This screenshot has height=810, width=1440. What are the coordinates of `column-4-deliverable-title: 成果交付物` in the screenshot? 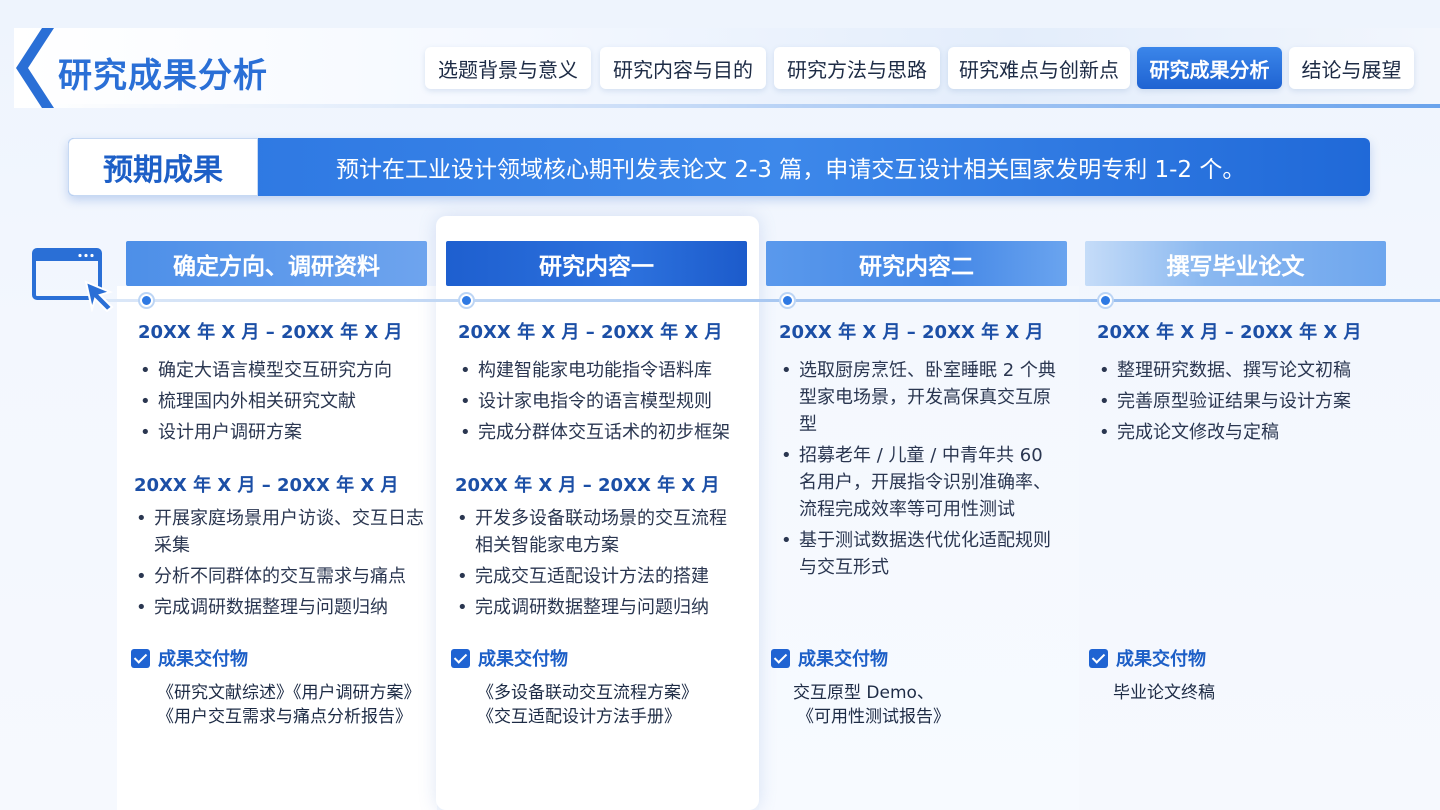 It's located at (1147, 658).